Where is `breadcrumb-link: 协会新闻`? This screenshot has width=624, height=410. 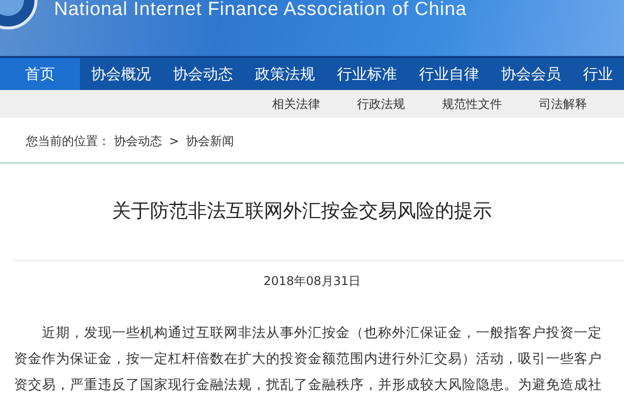 breadcrumb-link: 协会新闻 is located at coordinates (210, 141).